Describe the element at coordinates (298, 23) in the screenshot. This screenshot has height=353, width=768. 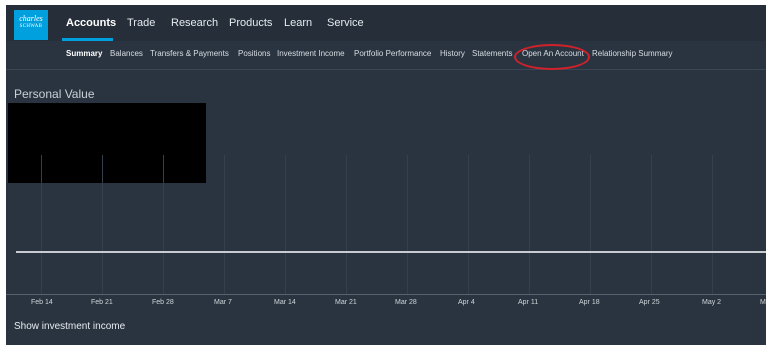
I see `nav-learn: Learn` at that location.